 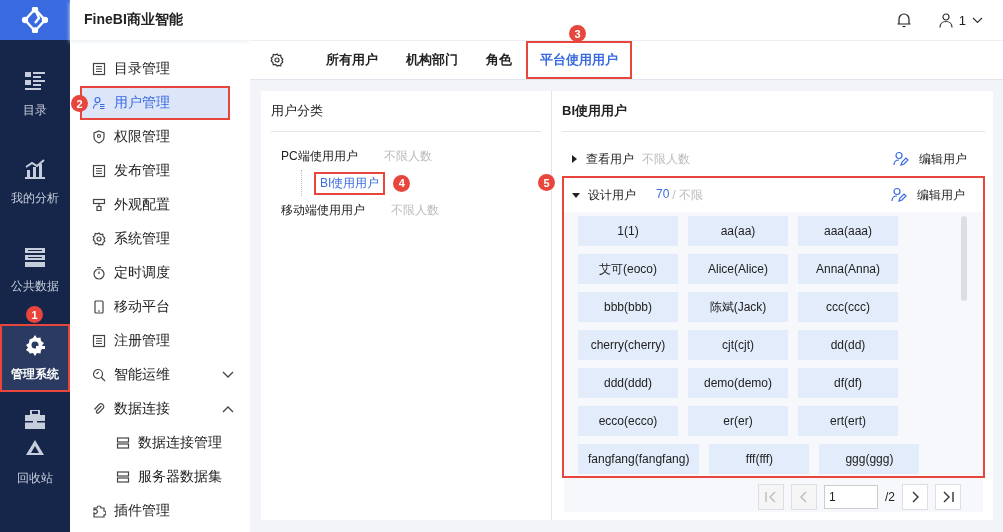 What do you see at coordinates (738, 269) in the screenshot?
I see `user-tag: Alice(Alice)` at bounding box center [738, 269].